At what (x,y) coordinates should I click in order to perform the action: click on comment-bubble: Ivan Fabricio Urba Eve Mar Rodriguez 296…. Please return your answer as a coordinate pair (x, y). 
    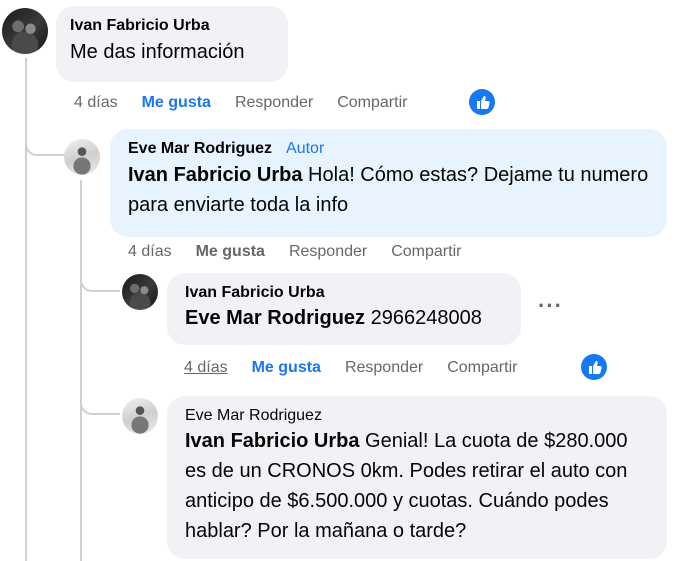
    Looking at the image, I should click on (344, 309).